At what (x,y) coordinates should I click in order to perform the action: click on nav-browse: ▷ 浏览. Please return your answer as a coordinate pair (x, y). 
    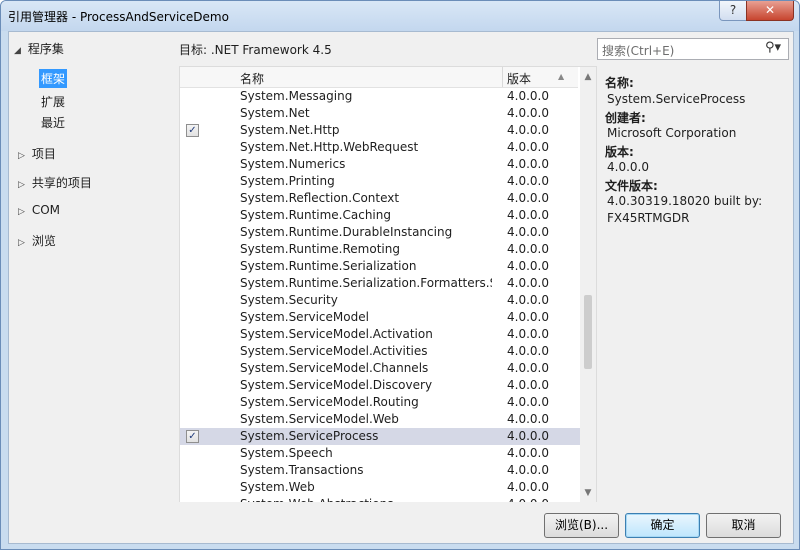
    Looking at the image, I should click on (37, 240).